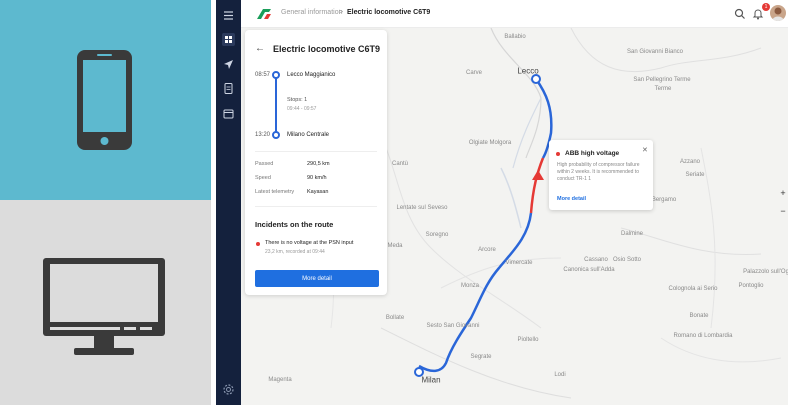  I want to click on telemetry-label: Latest telemetry, so click(275, 192).